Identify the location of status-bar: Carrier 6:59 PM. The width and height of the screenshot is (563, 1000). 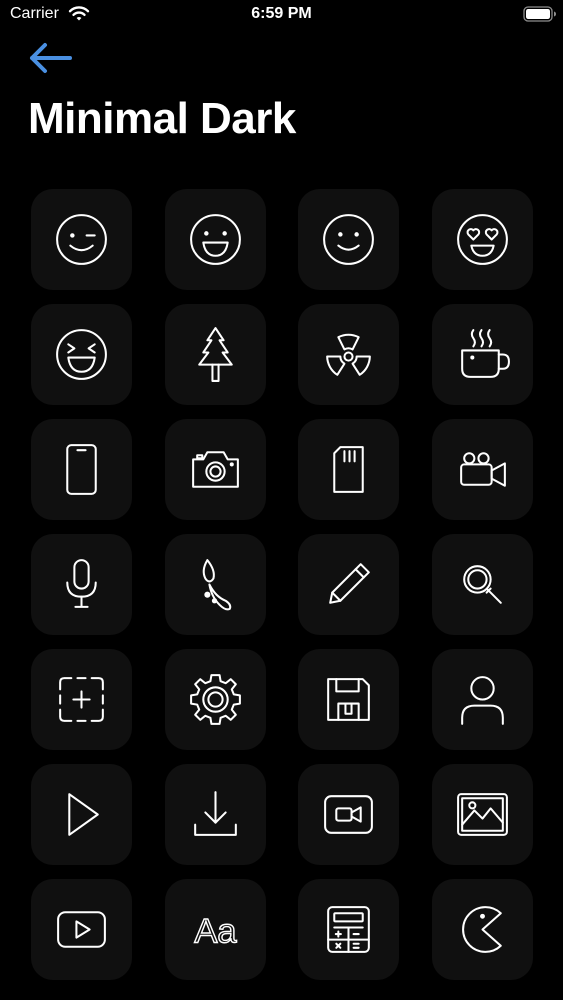
(281, 15).